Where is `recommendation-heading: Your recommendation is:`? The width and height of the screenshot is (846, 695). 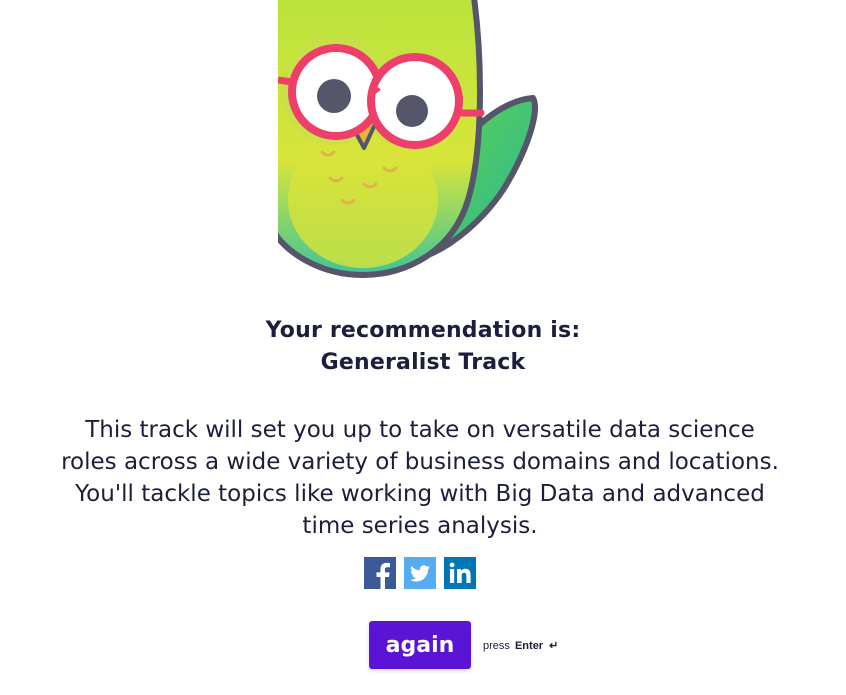 recommendation-heading: Your recommendation is: is located at coordinates (423, 330).